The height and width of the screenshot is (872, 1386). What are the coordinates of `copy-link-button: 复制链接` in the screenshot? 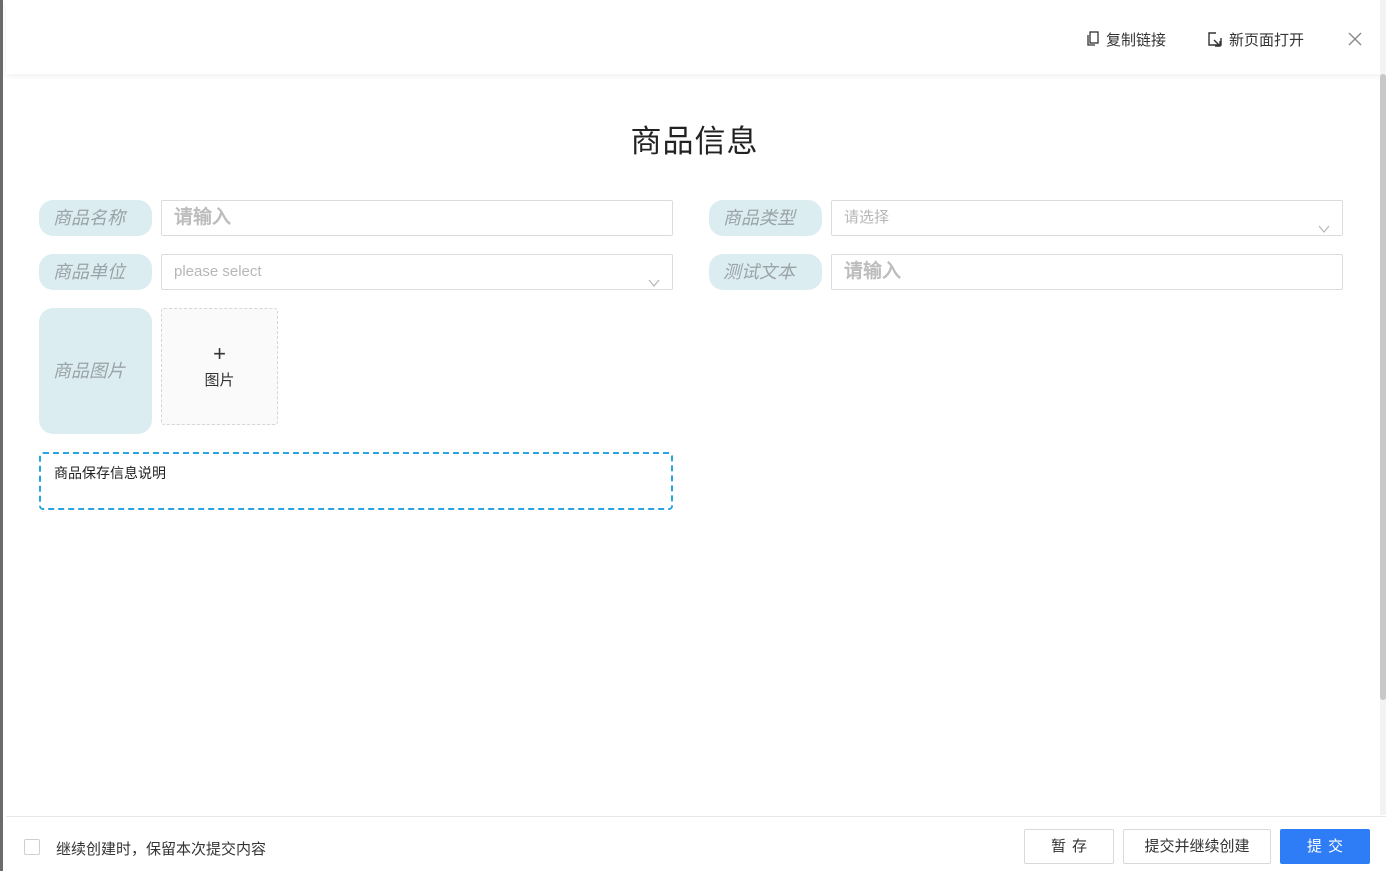 It's located at (1126, 39).